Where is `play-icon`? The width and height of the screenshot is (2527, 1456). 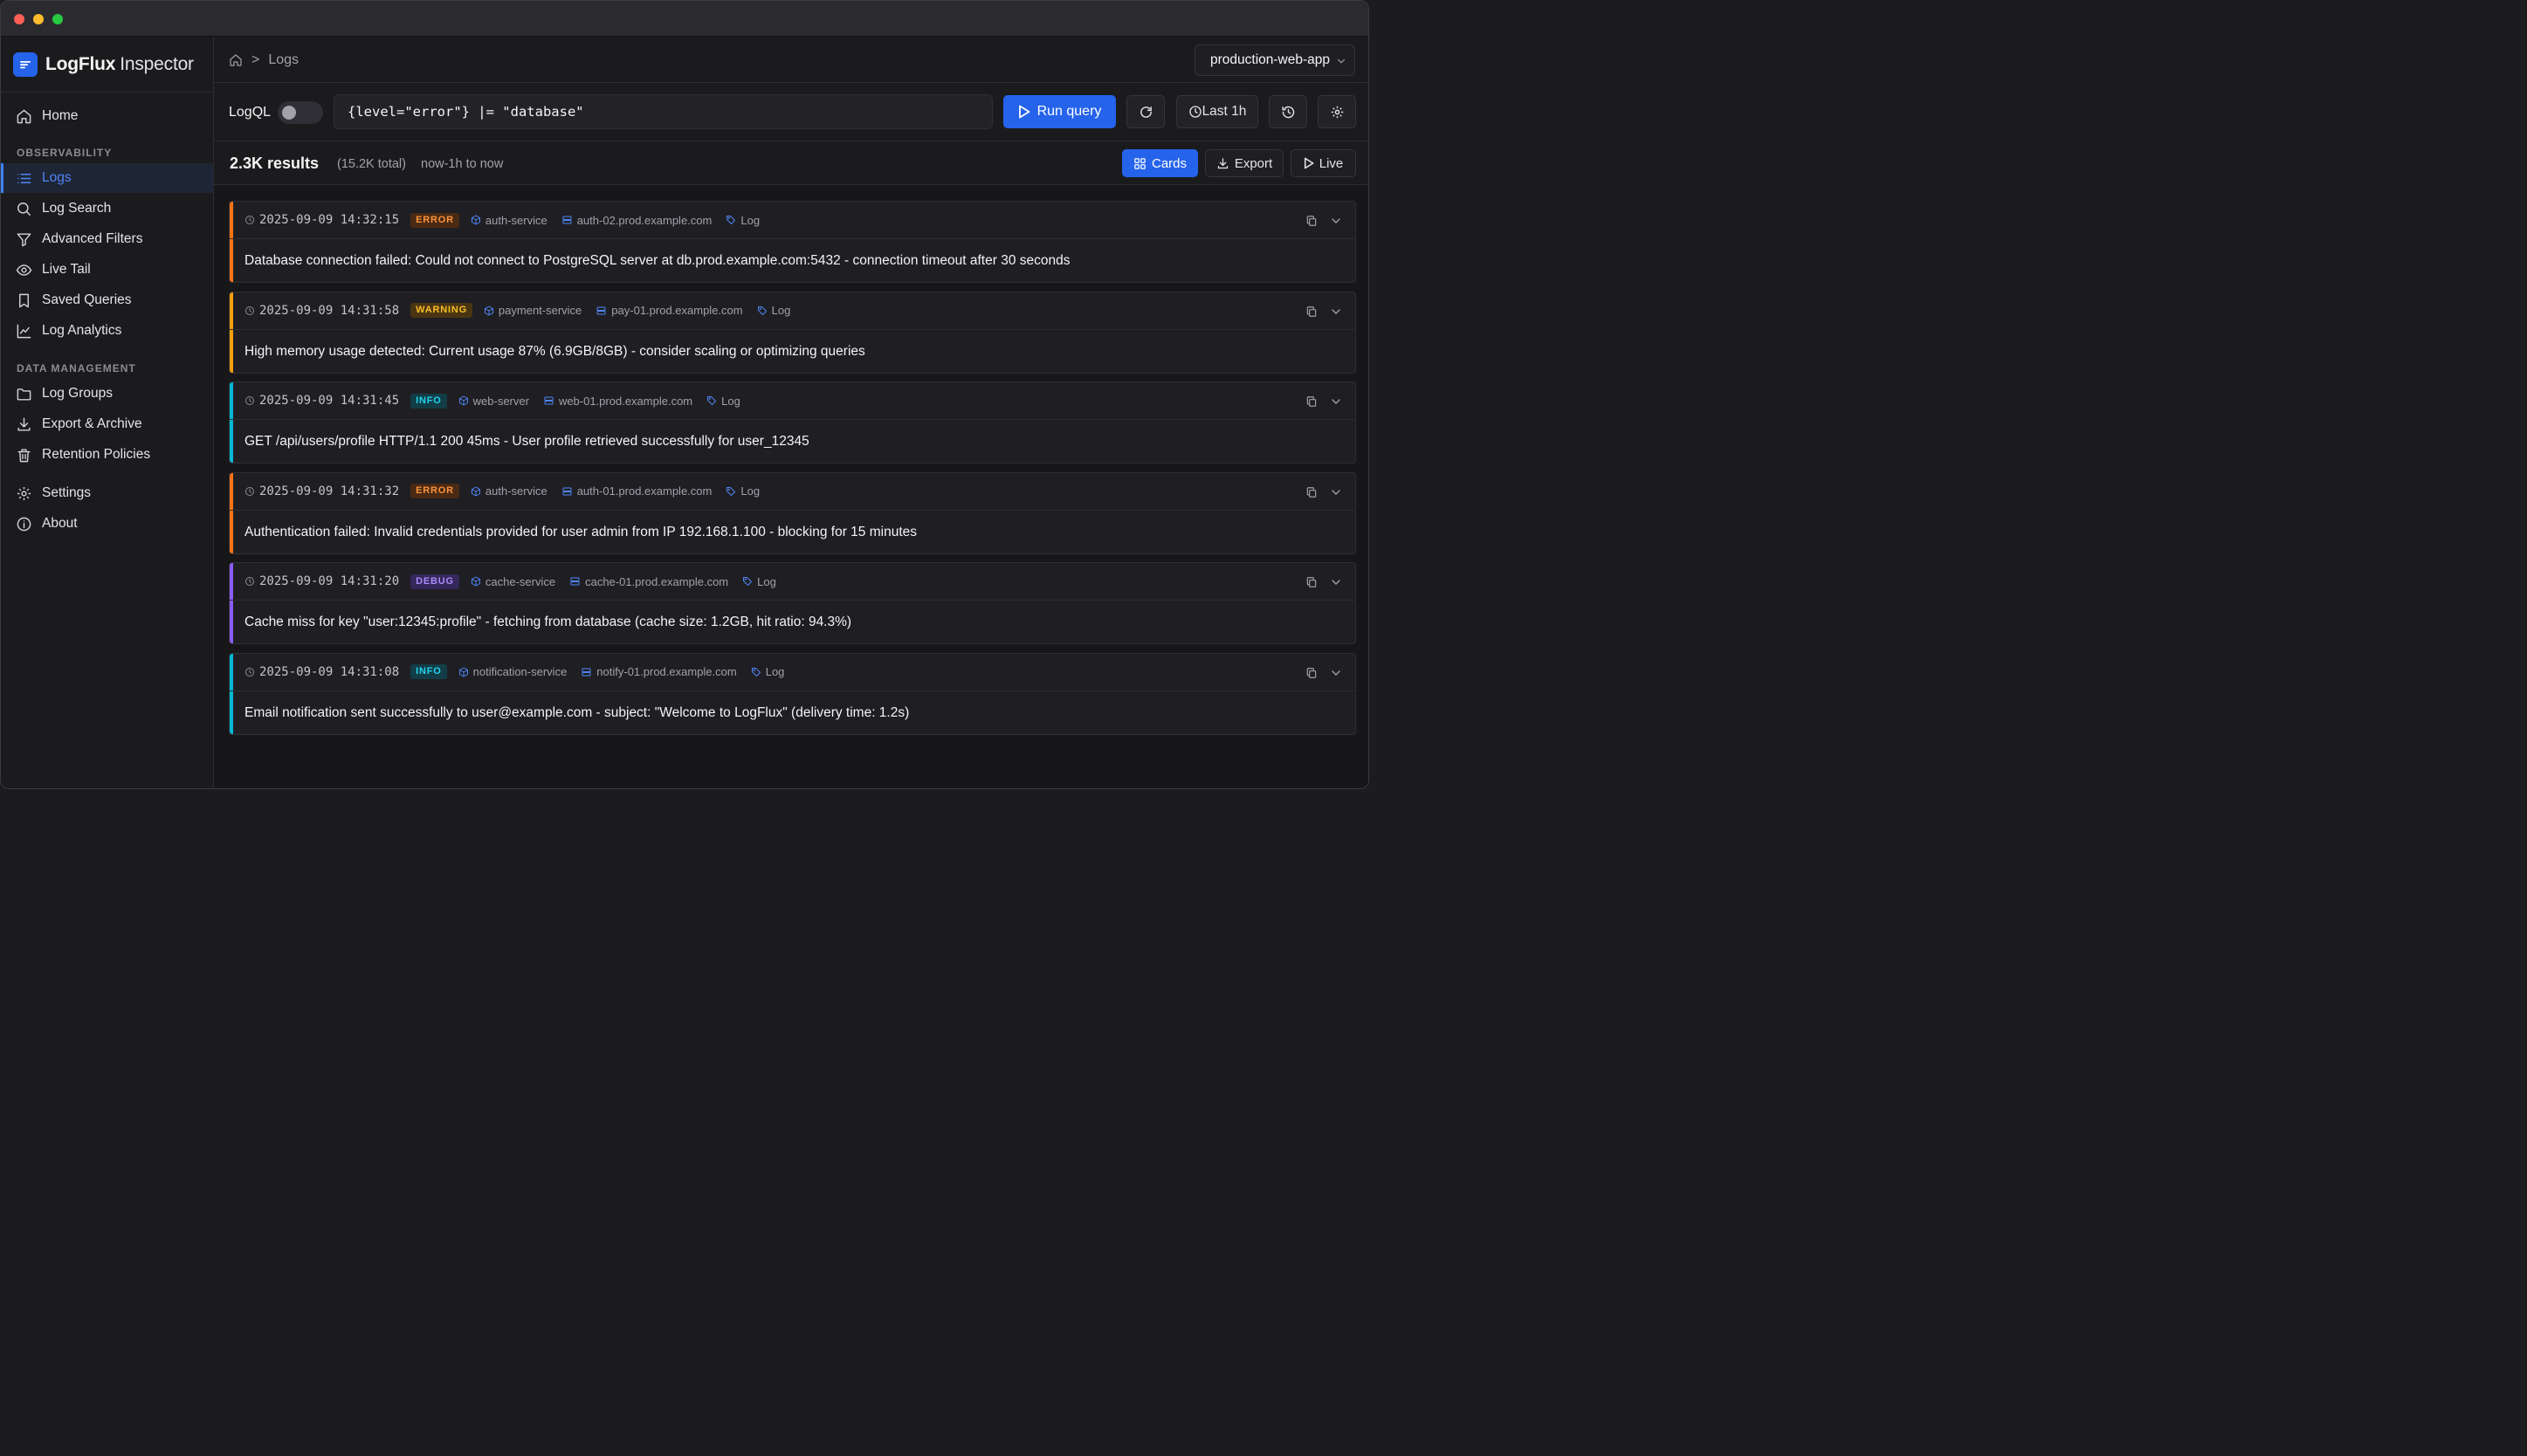
play-icon is located at coordinates (1023, 112).